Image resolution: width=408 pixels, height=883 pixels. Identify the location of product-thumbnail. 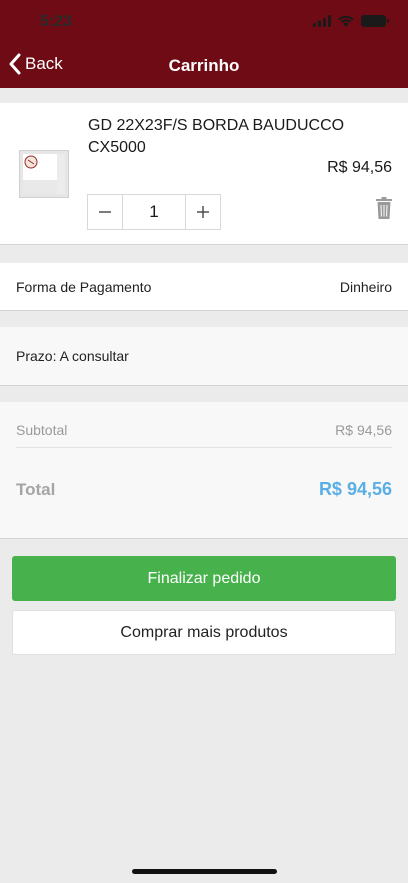
(44, 174).